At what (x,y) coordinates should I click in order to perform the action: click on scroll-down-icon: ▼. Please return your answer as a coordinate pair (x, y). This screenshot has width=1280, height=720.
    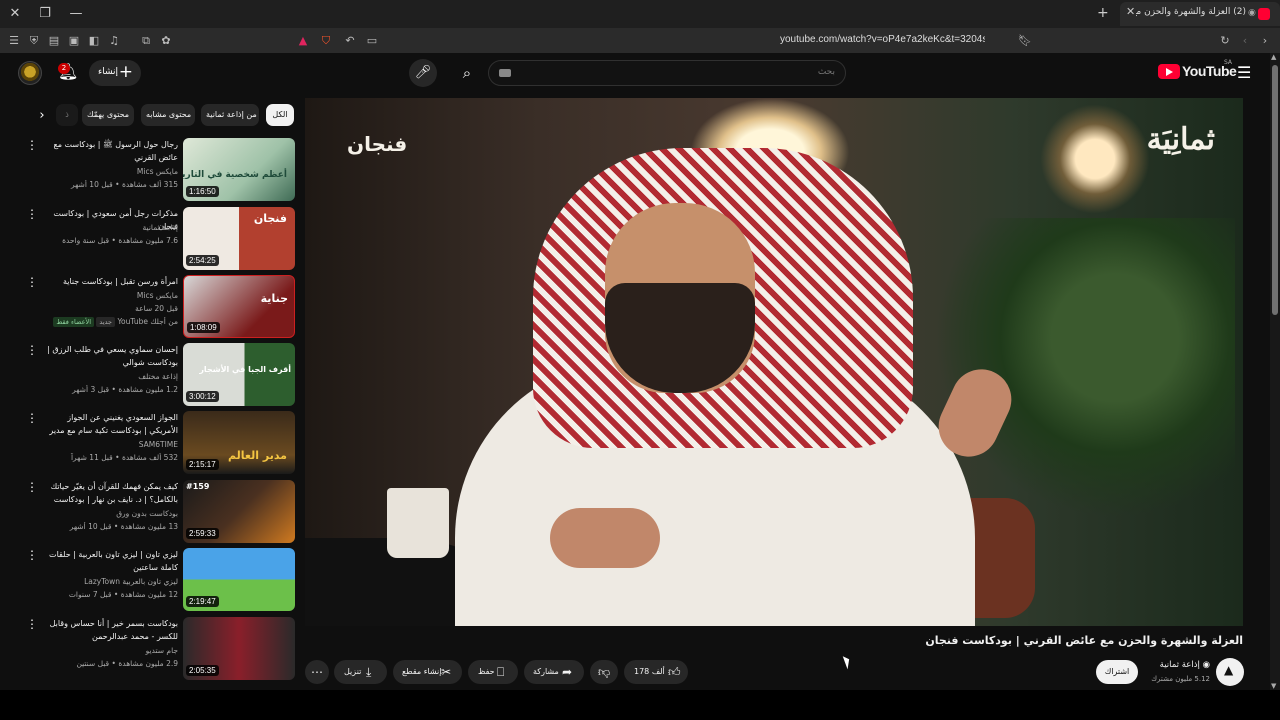
    Looking at the image, I should click on (1273, 686).